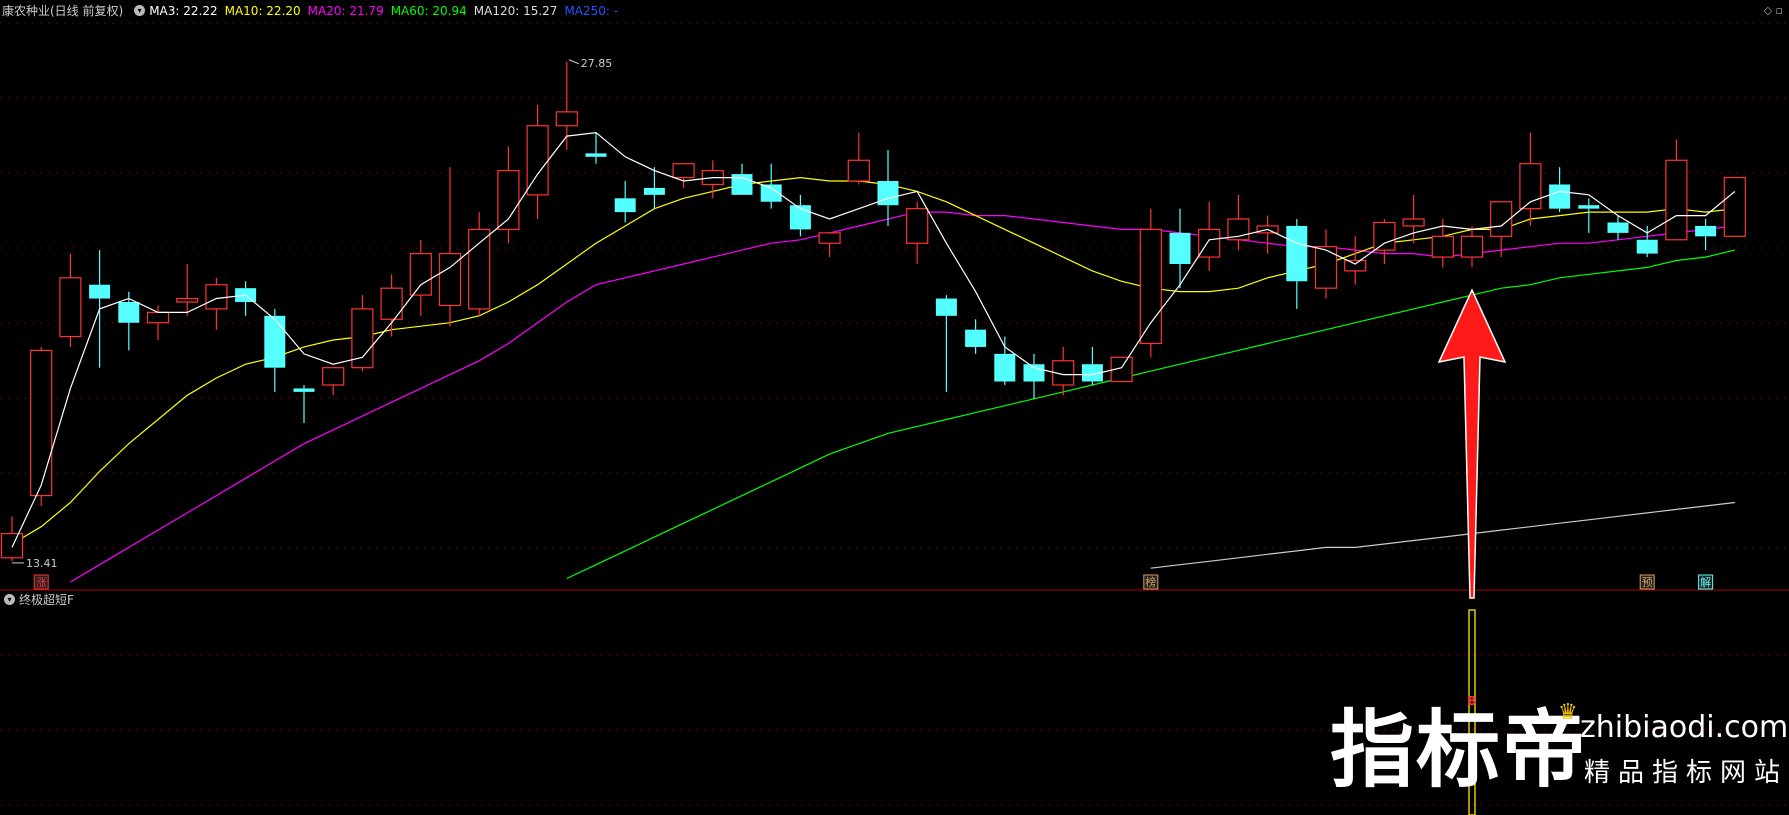 This screenshot has width=1789, height=815. What do you see at coordinates (345, 11) in the screenshot?
I see `ma20-value: MA20: 21.79` at bounding box center [345, 11].